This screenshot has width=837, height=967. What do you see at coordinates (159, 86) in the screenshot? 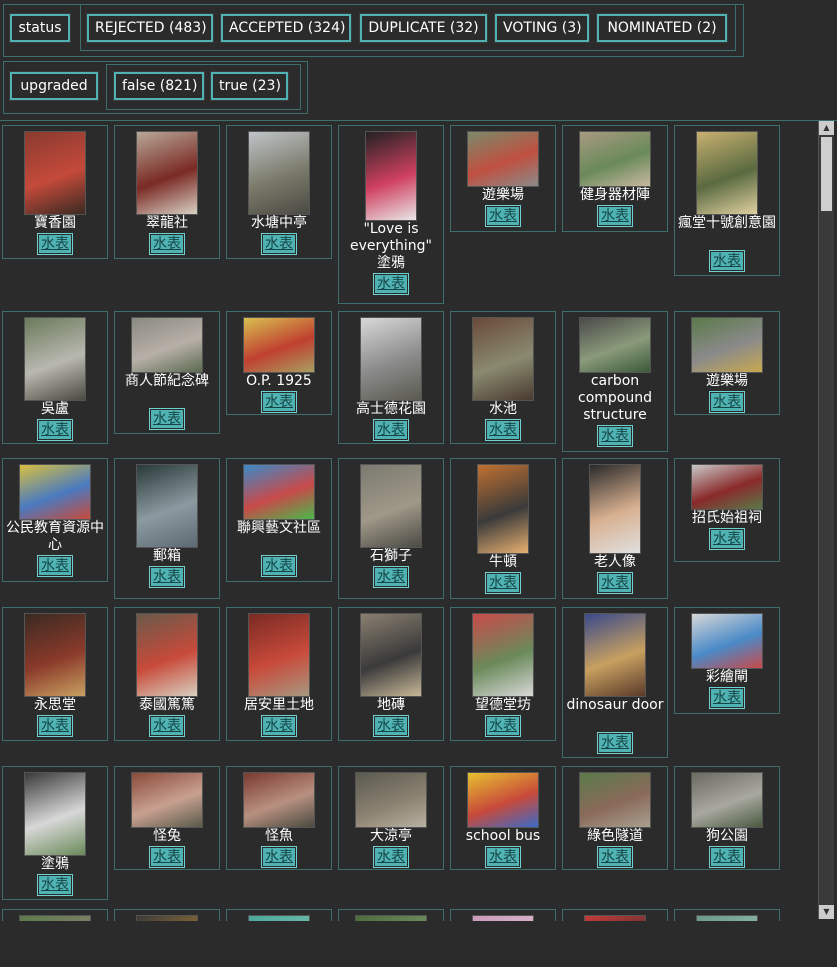
I see `upgraded-option-false: false (821)` at bounding box center [159, 86].